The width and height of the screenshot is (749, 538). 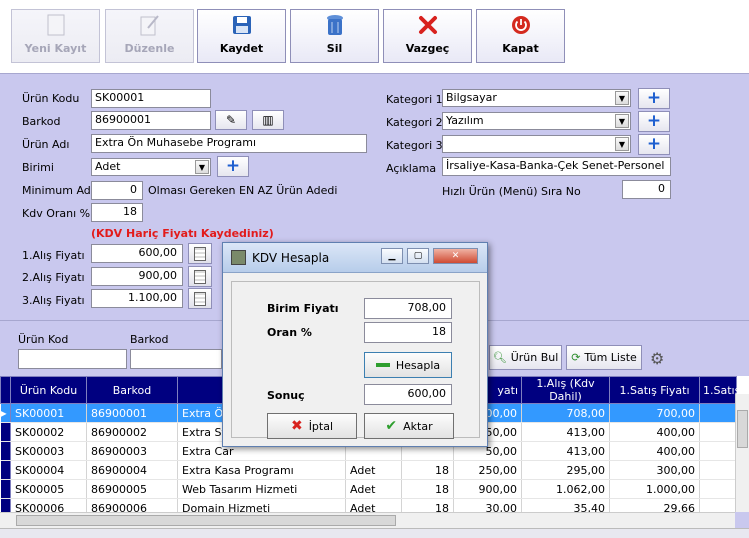 What do you see at coordinates (261, 470) in the screenshot?
I see `table-cell: Extra Kasa Programı` at bounding box center [261, 470].